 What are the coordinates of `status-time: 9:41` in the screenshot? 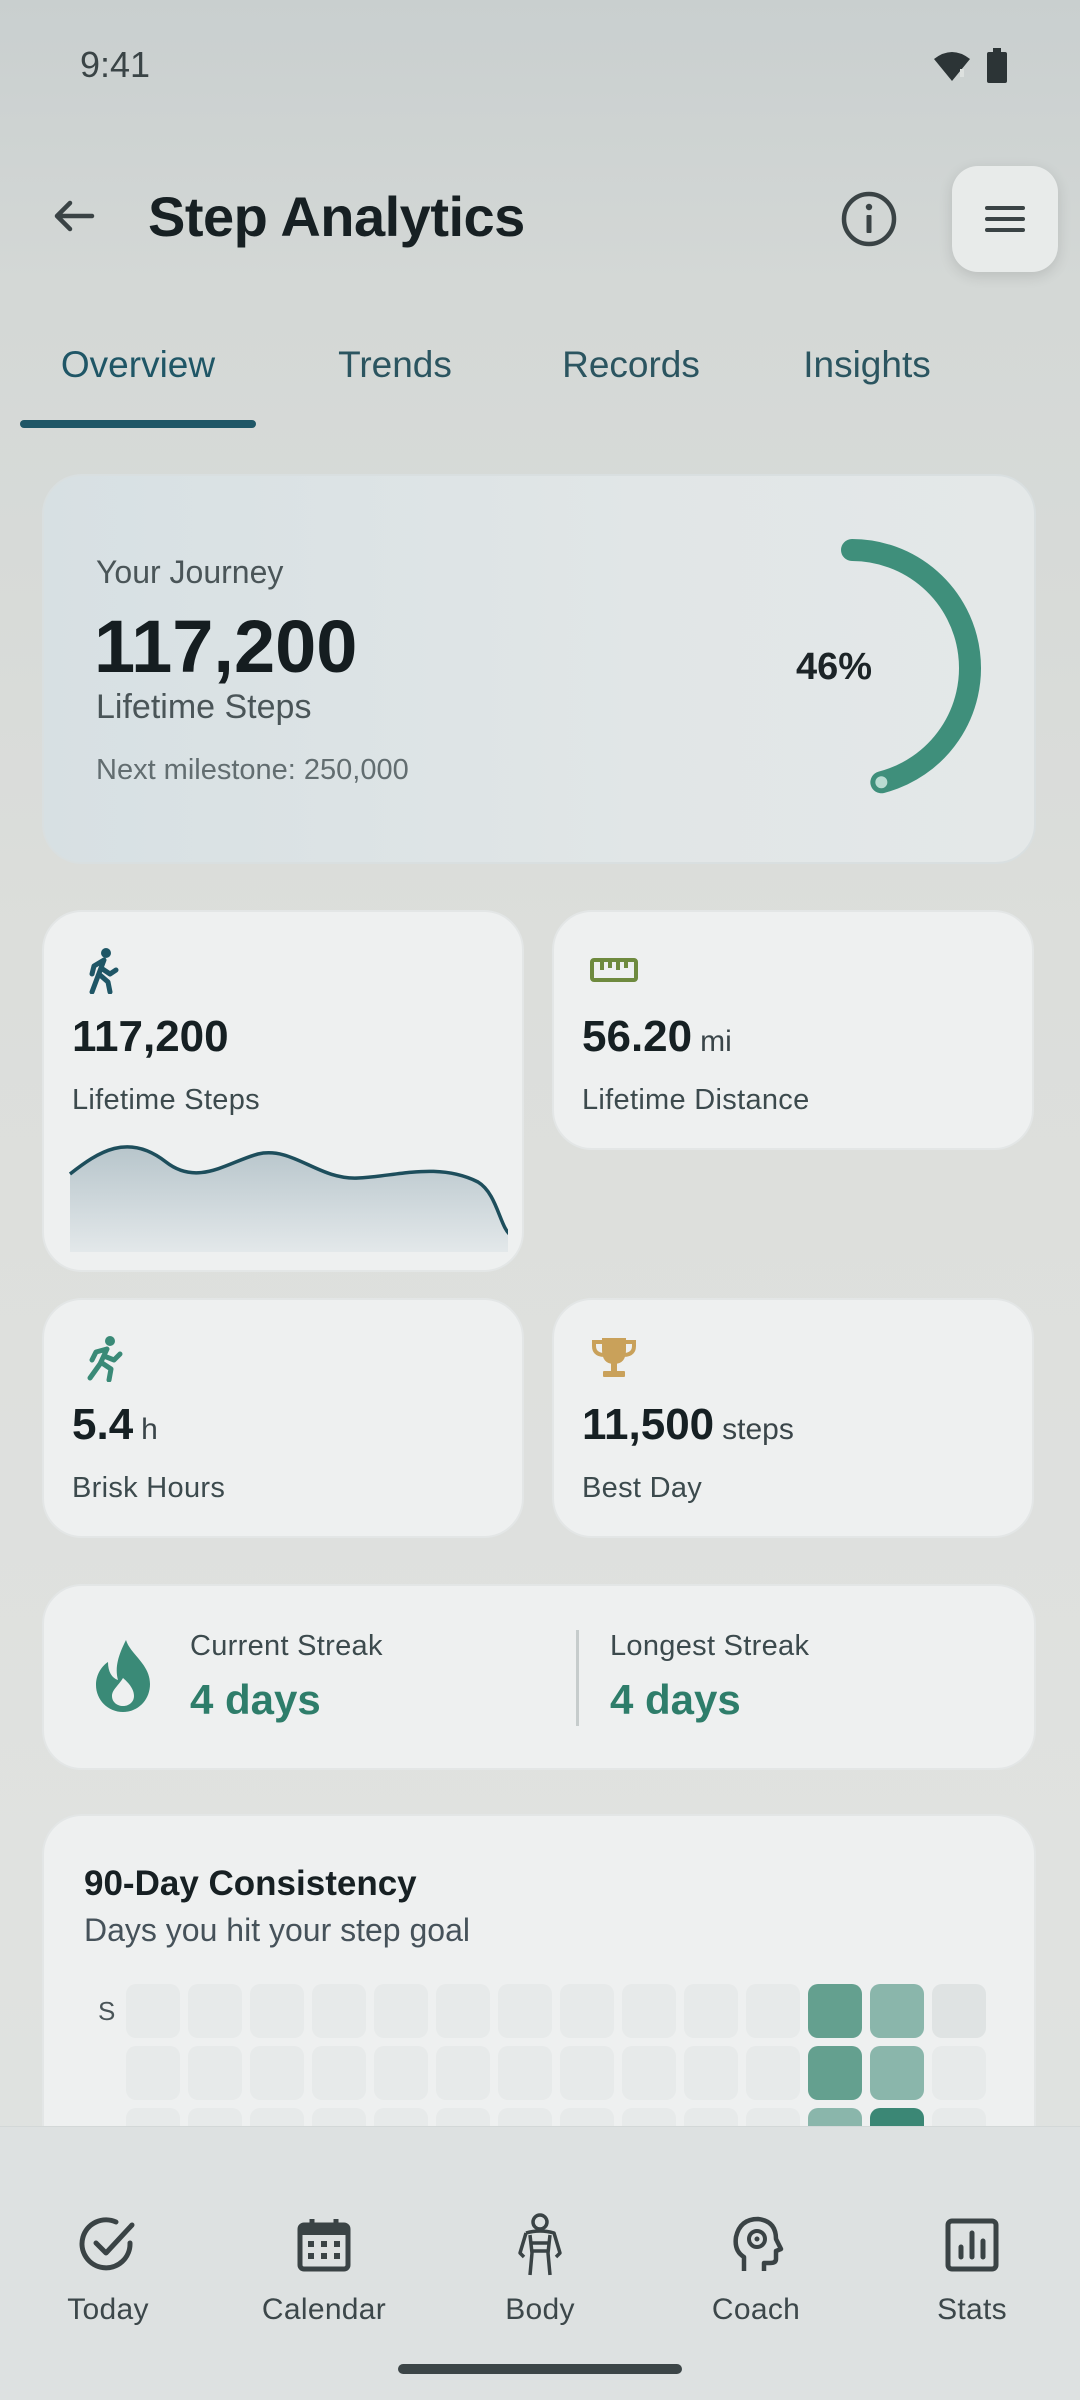 It's located at (115, 64).